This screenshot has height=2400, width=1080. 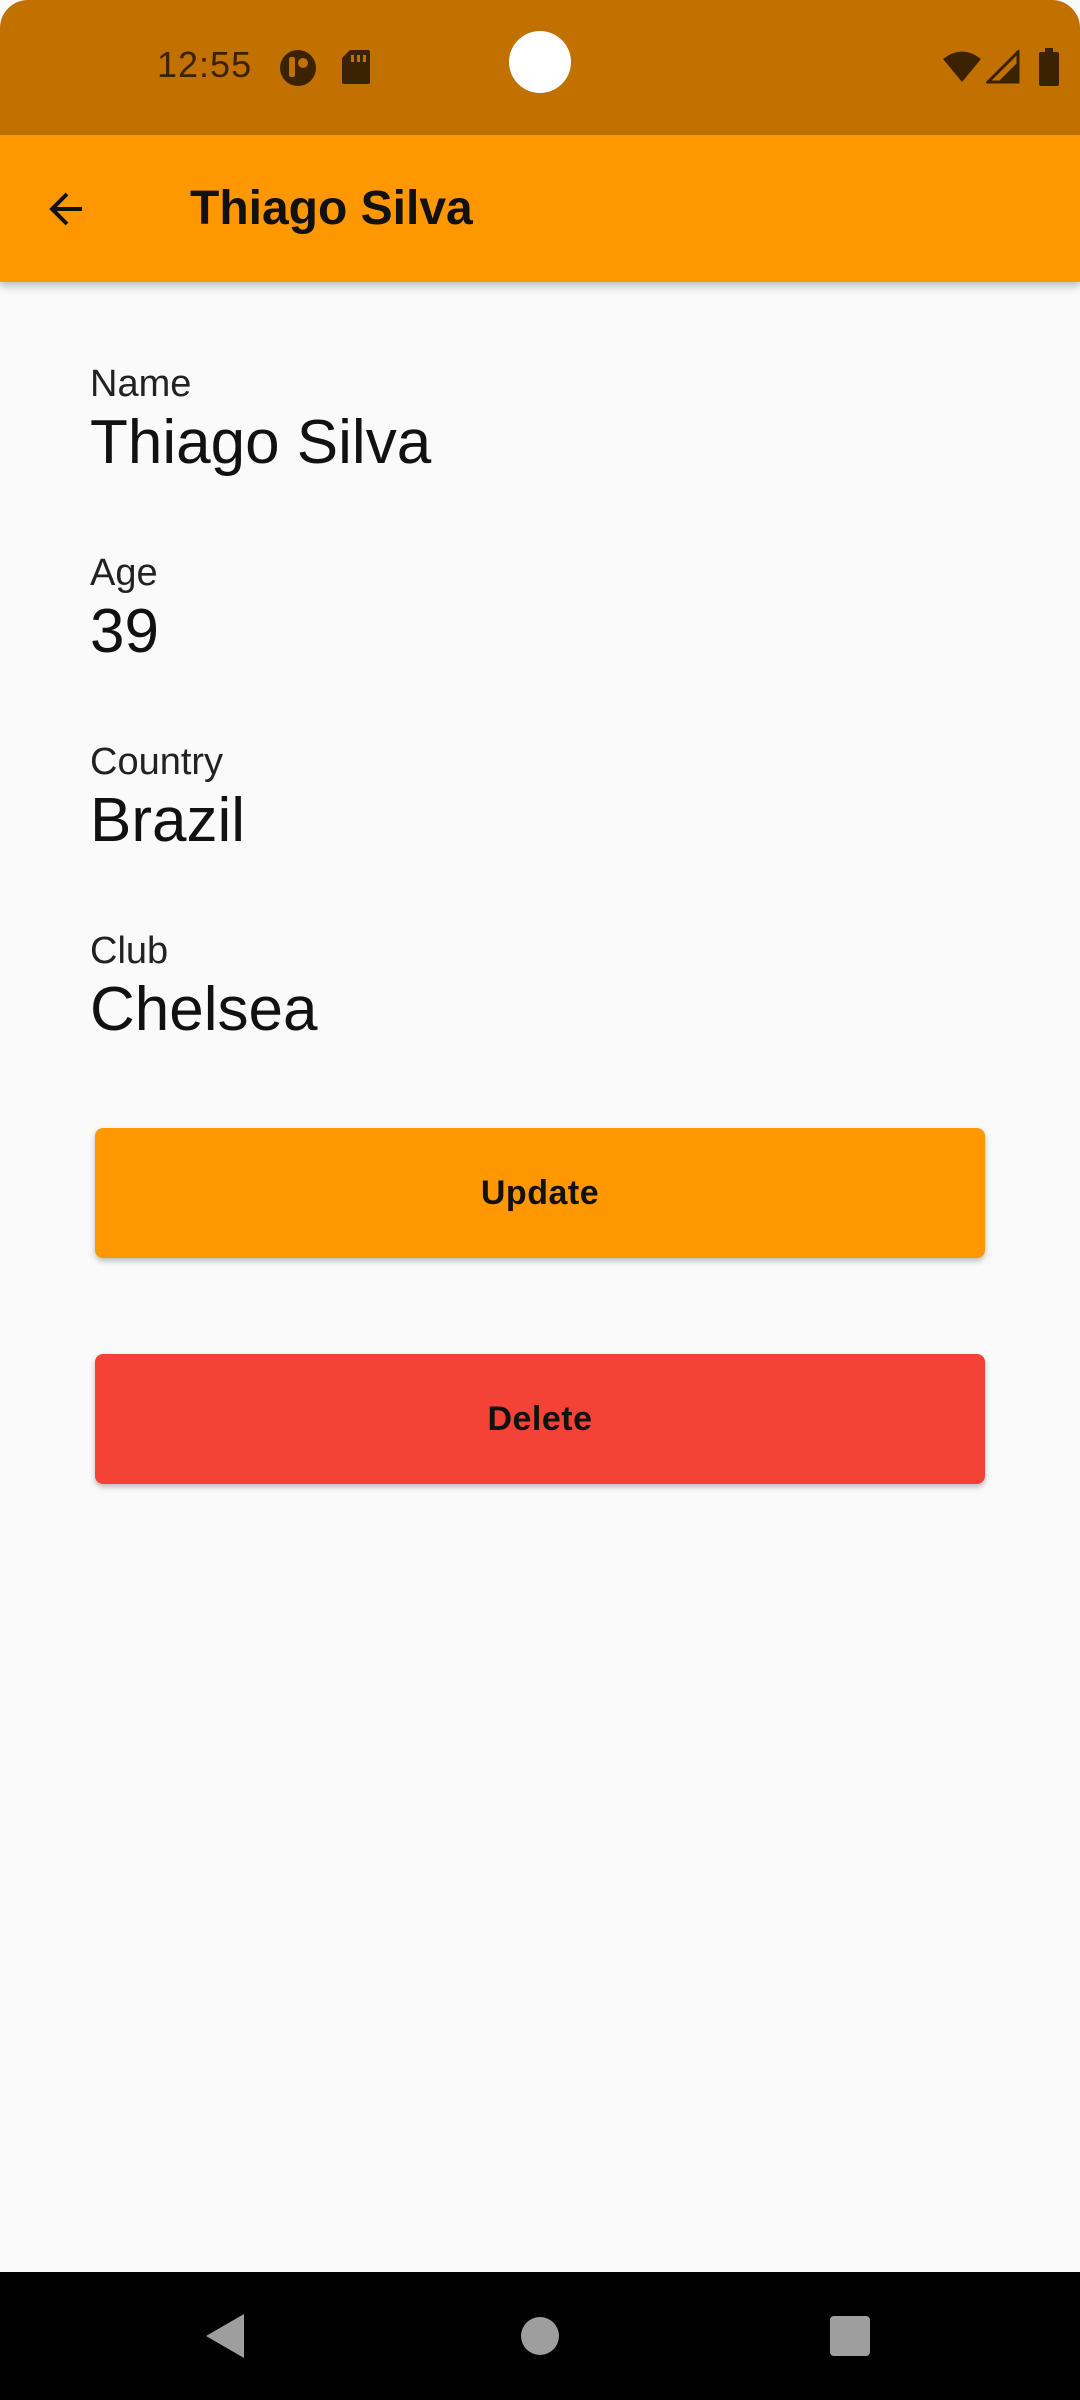 What do you see at coordinates (204, 1009) in the screenshot?
I see `club-value: Chelsea` at bounding box center [204, 1009].